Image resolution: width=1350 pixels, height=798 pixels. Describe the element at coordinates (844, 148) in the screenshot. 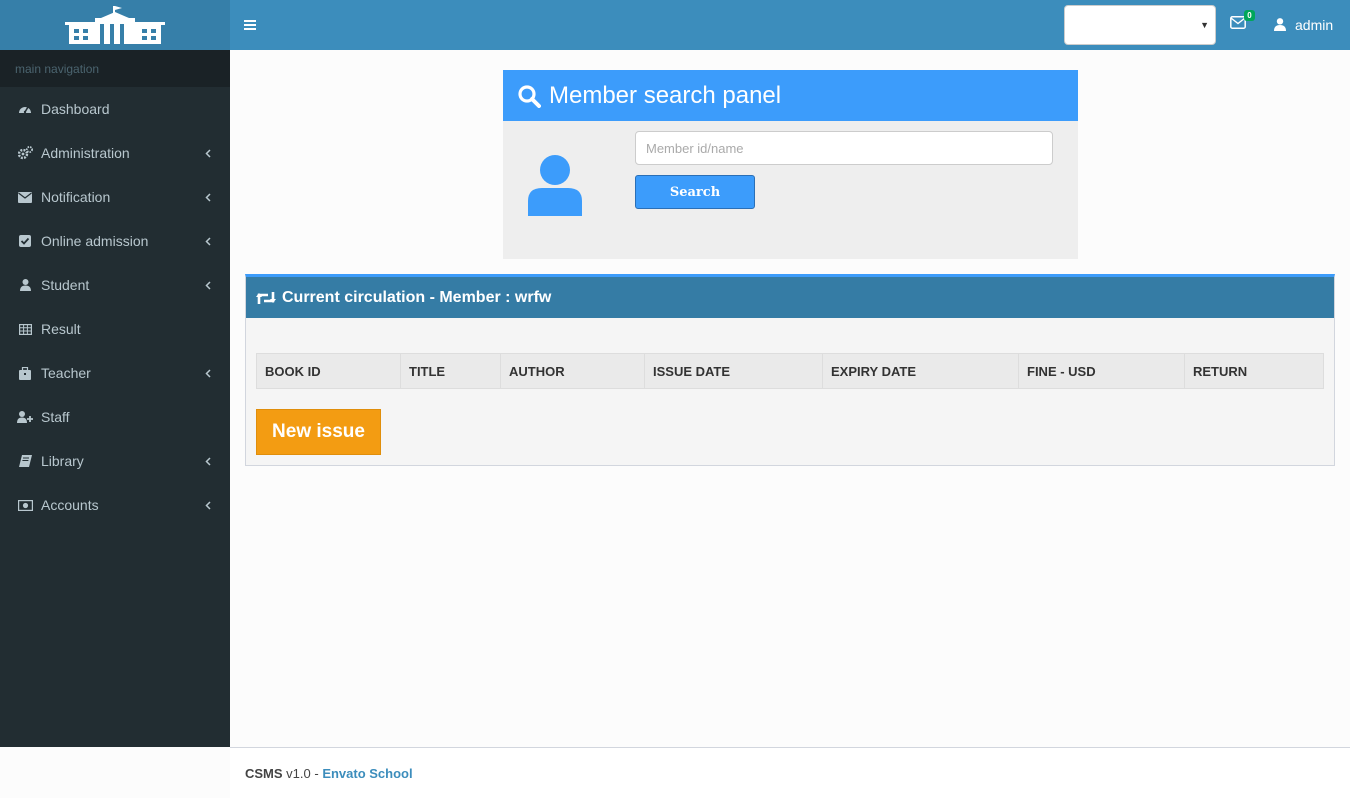

I see `member-search-input` at that location.